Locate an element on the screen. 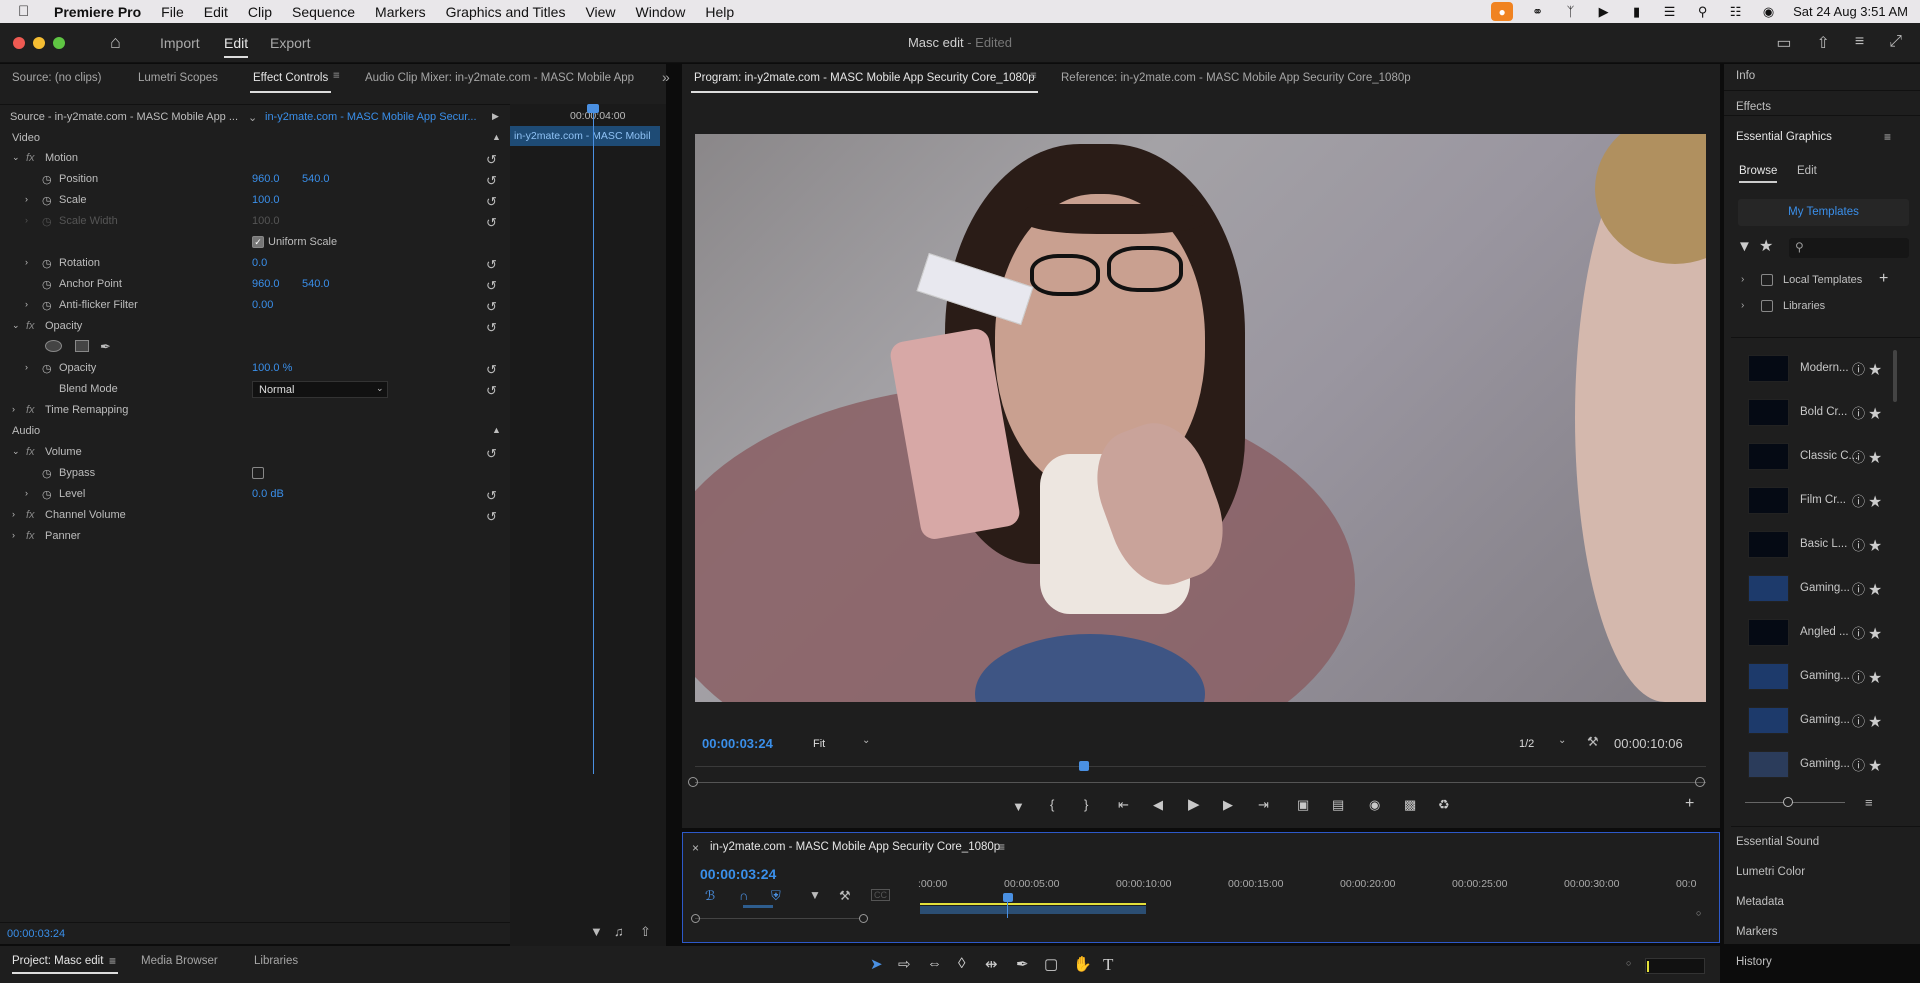  time-remapping-row: › fx Time Remapping is located at coordinates (255, 410).